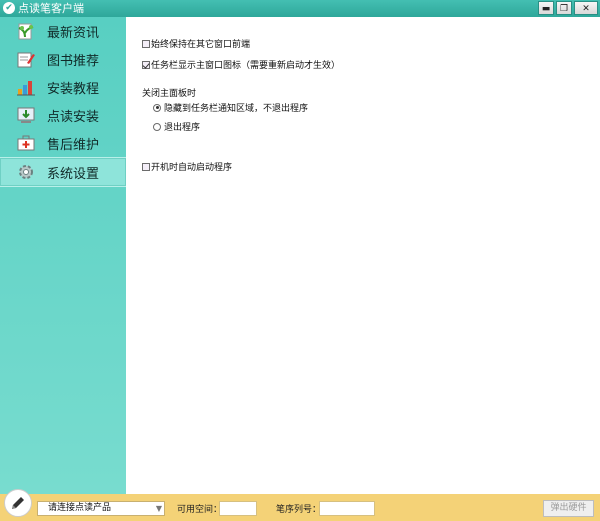 The image size is (600, 521). Describe the element at coordinates (246, 66) in the screenshot. I see `option-label: 任务栏显示主窗口图标（需要重新启动才生效）` at that location.